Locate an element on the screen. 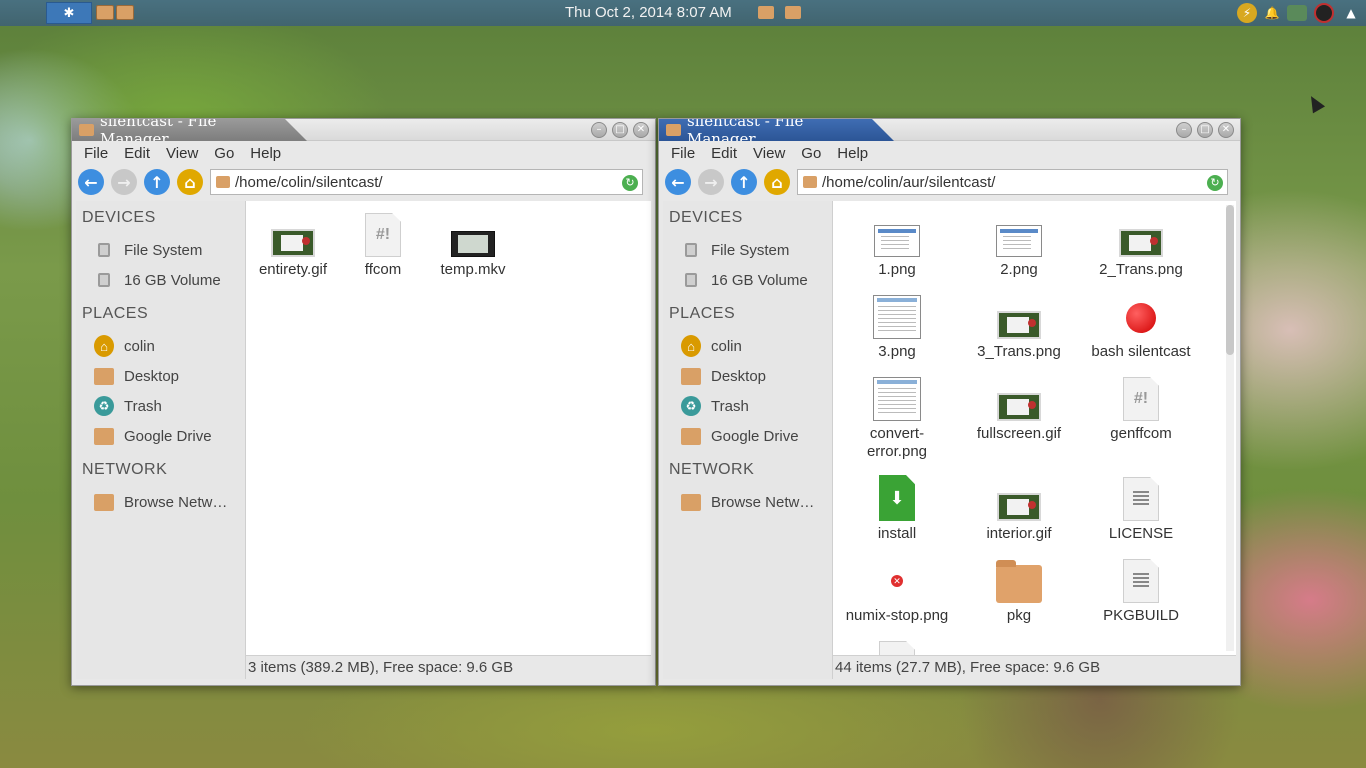 This screenshot has width=1366, height=768. executable-icon is located at coordinates (1141, 318).